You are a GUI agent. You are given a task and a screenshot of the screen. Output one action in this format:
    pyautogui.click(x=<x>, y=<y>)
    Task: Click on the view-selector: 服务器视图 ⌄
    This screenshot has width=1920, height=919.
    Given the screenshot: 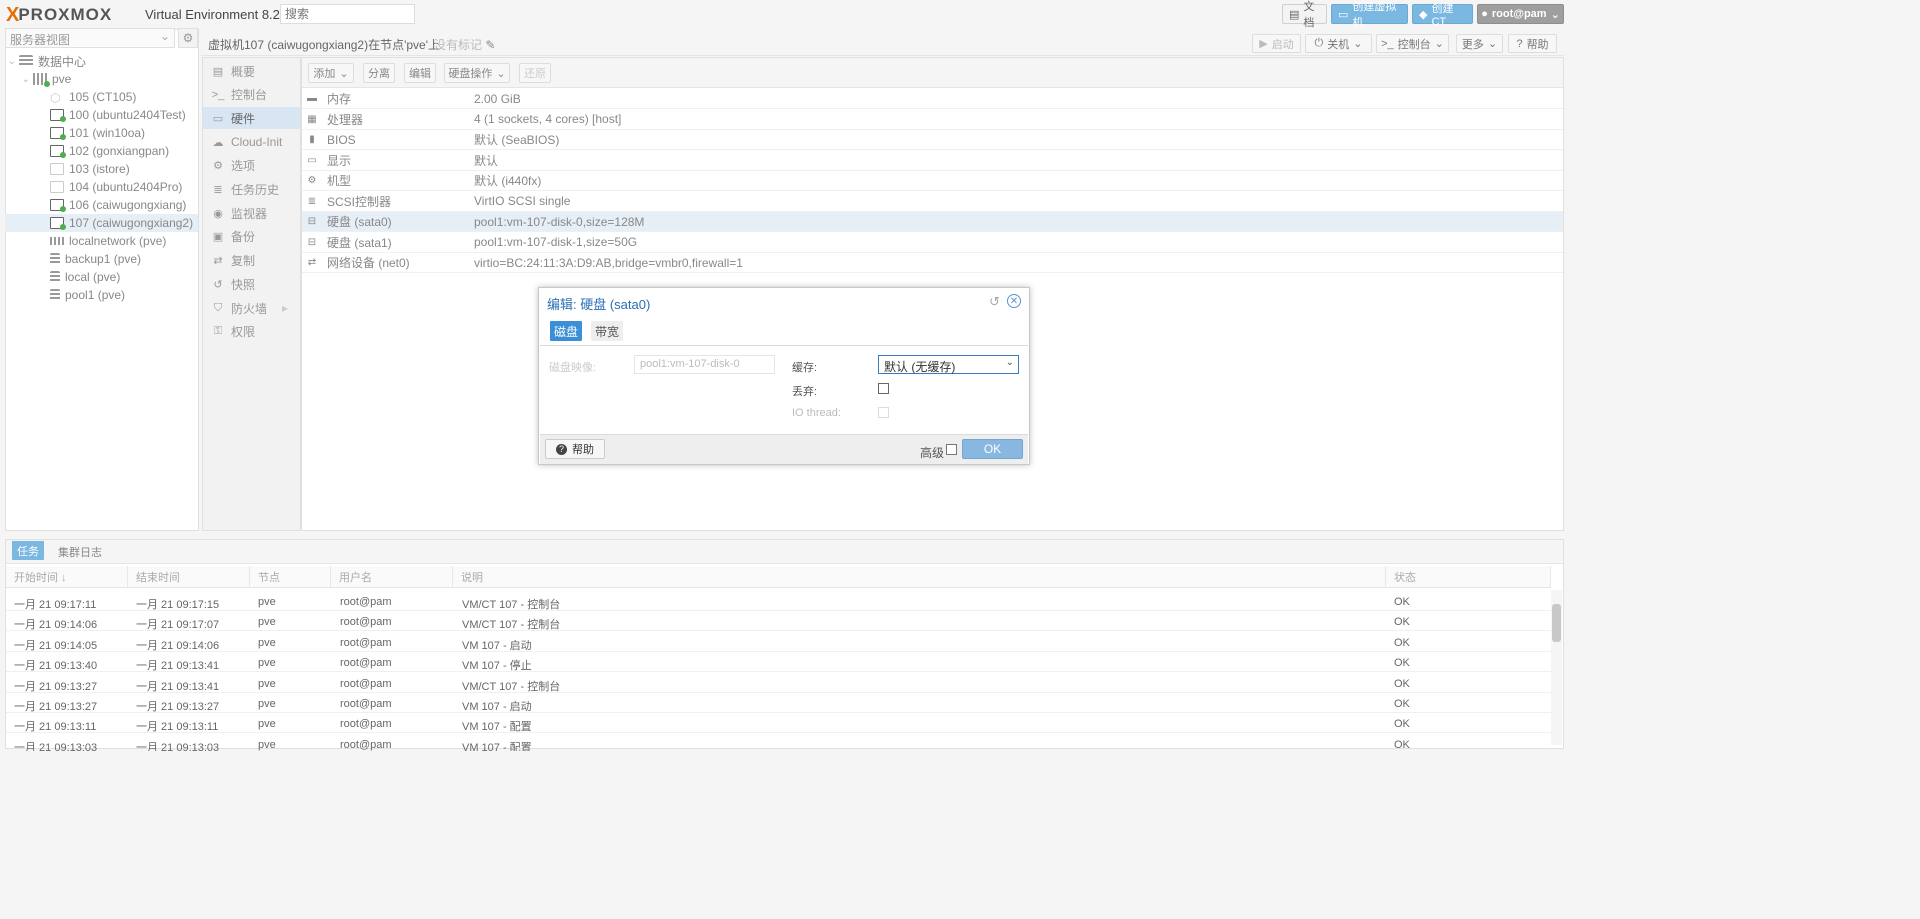 What is the action you would take?
    pyautogui.click(x=90, y=38)
    